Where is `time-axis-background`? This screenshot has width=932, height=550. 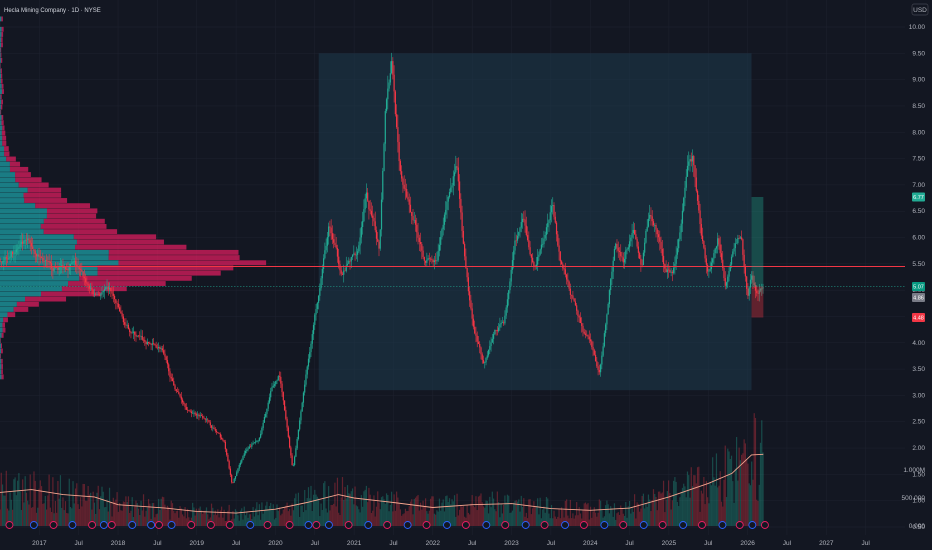 time-axis-background is located at coordinates (466, 543).